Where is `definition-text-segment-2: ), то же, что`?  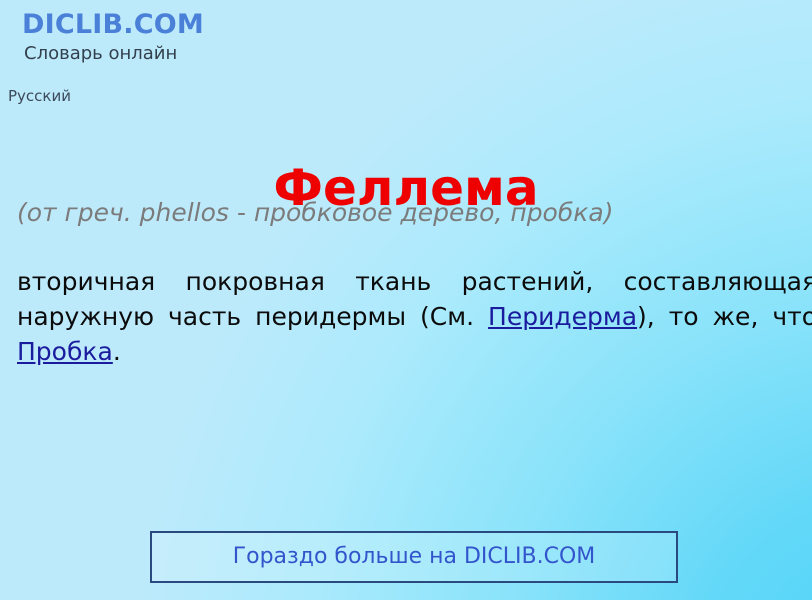
definition-text-segment-2: ), то же, что is located at coordinates (724, 316).